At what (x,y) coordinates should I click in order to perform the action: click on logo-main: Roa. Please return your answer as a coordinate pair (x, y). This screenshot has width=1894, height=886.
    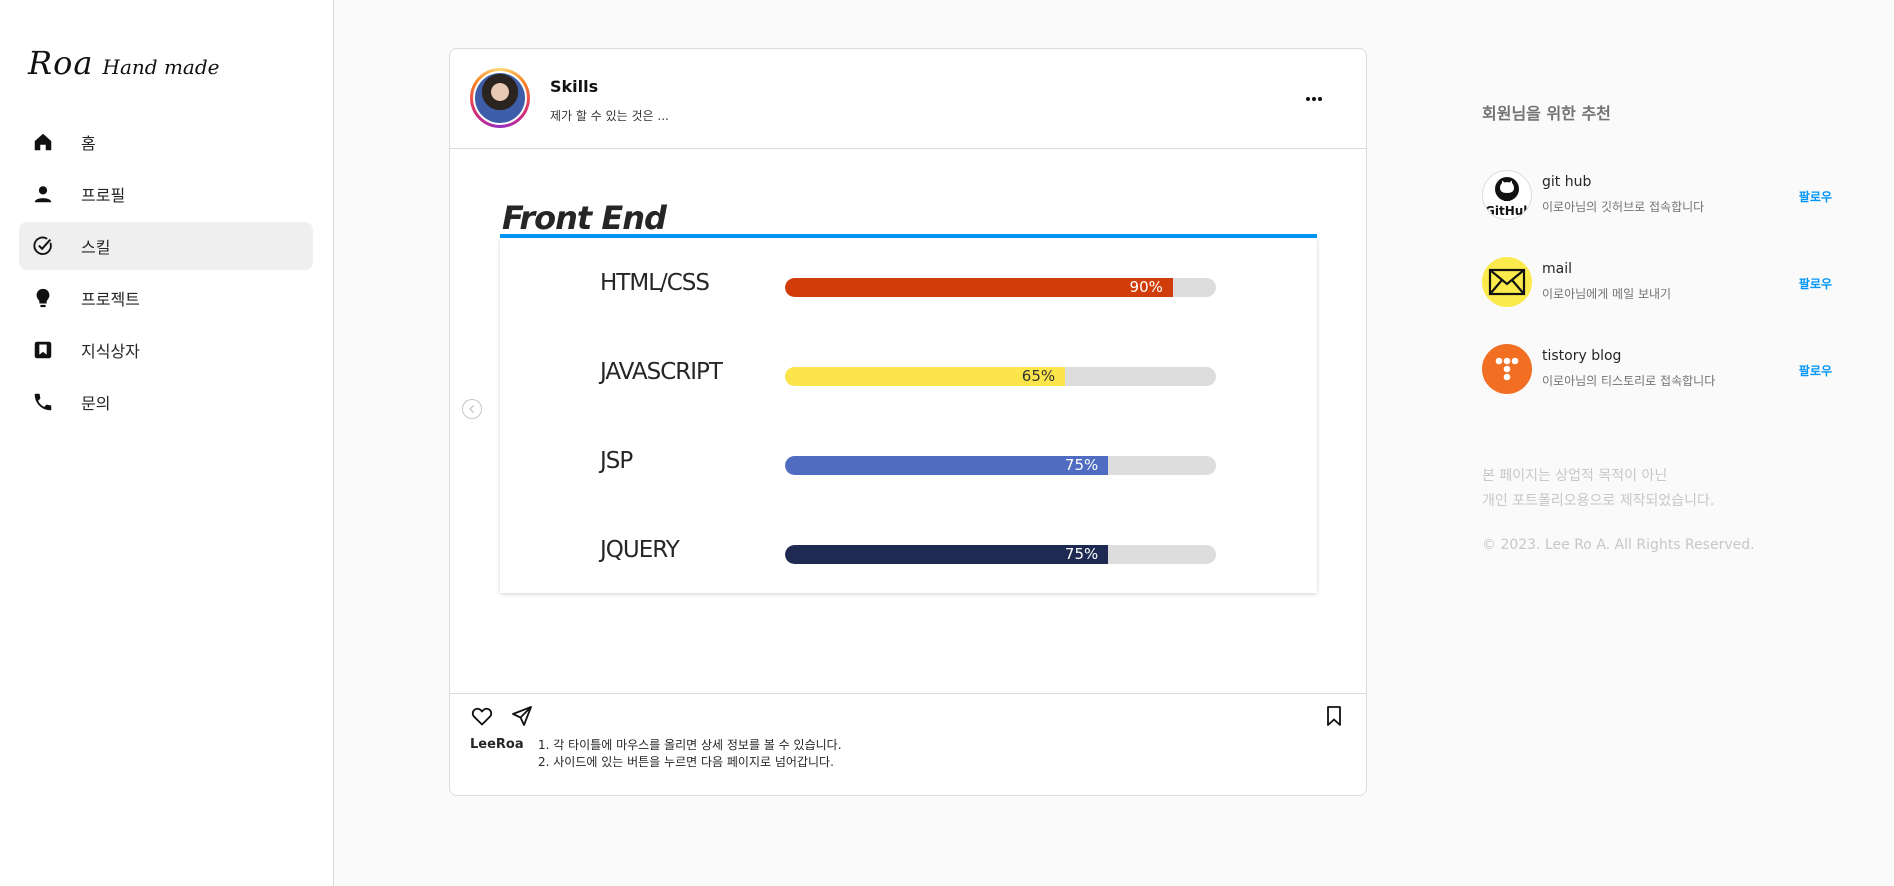
    Looking at the image, I should click on (61, 63).